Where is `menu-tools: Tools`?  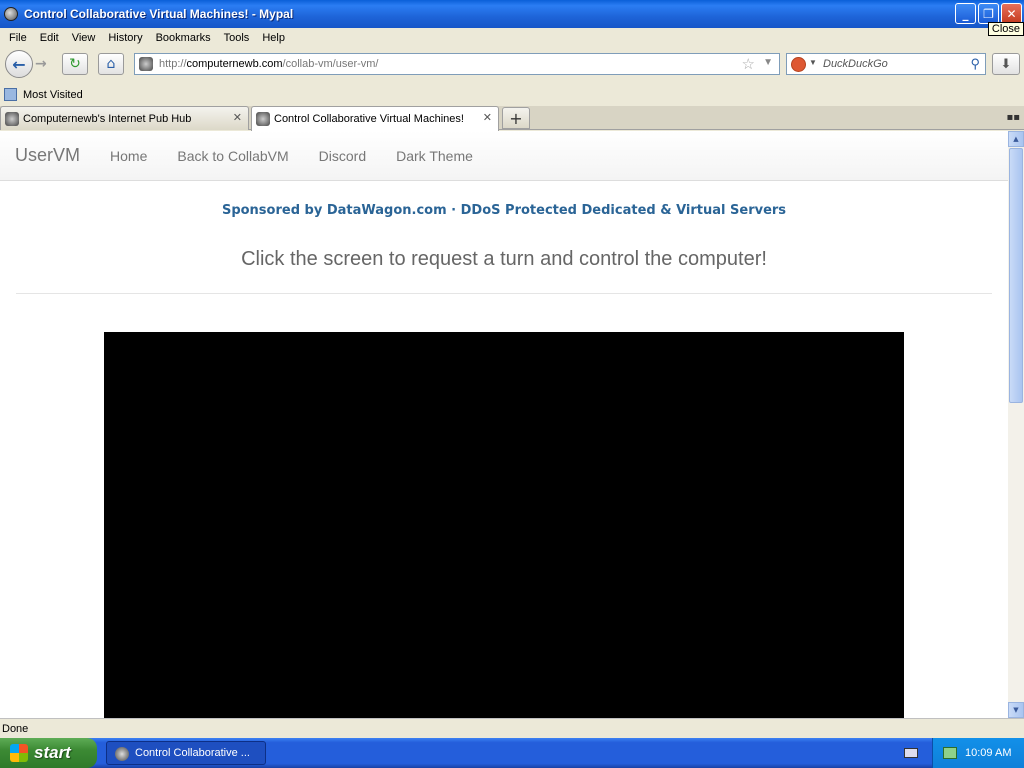
menu-tools: Tools is located at coordinates (237, 38).